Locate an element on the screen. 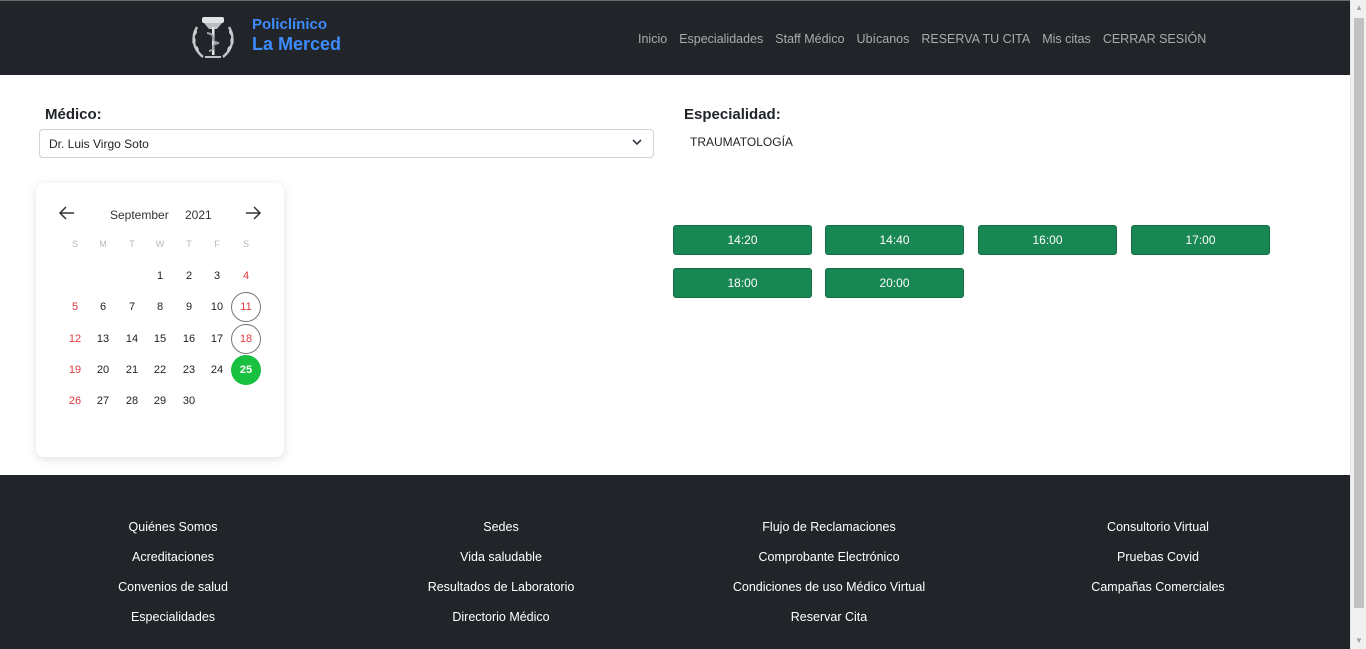 Image resolution: width=1366 pixels, height=649 pixels. footer-link: Acreditaciones is located at coordinates (173, 564).